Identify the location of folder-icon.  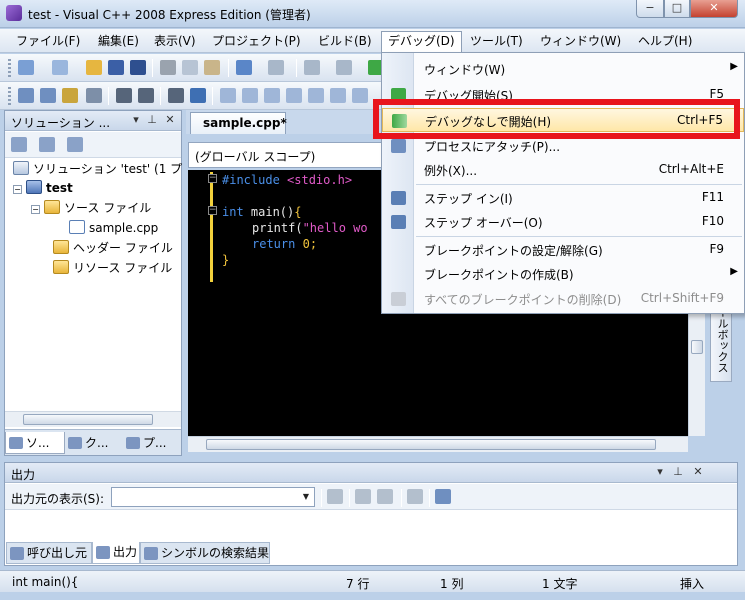
(52, 207).